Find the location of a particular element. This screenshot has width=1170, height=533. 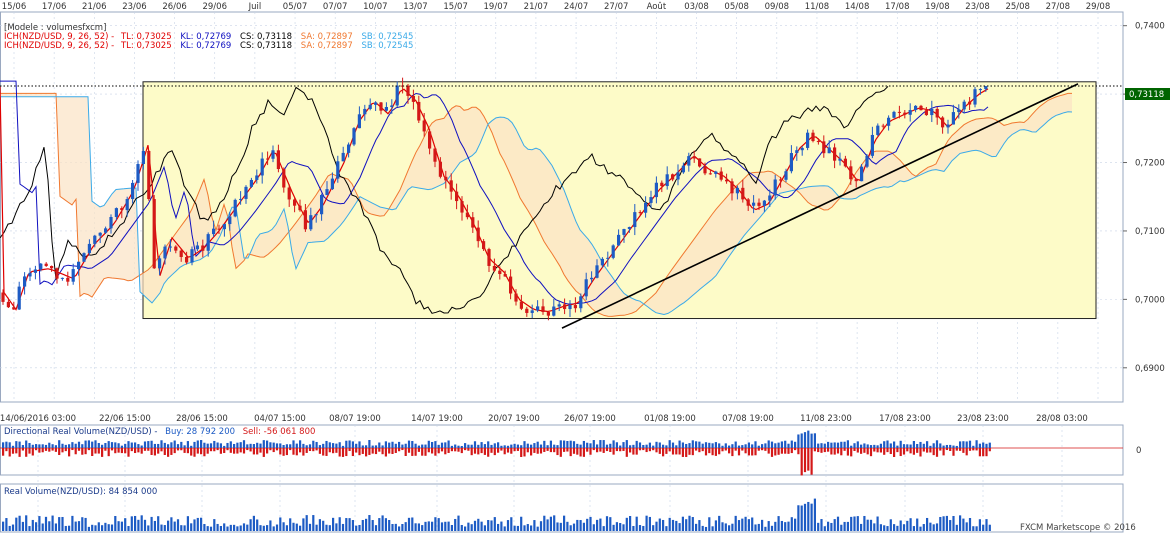

bottom-time-label: 22/06 15:00 is located at coordinates (125, 419).